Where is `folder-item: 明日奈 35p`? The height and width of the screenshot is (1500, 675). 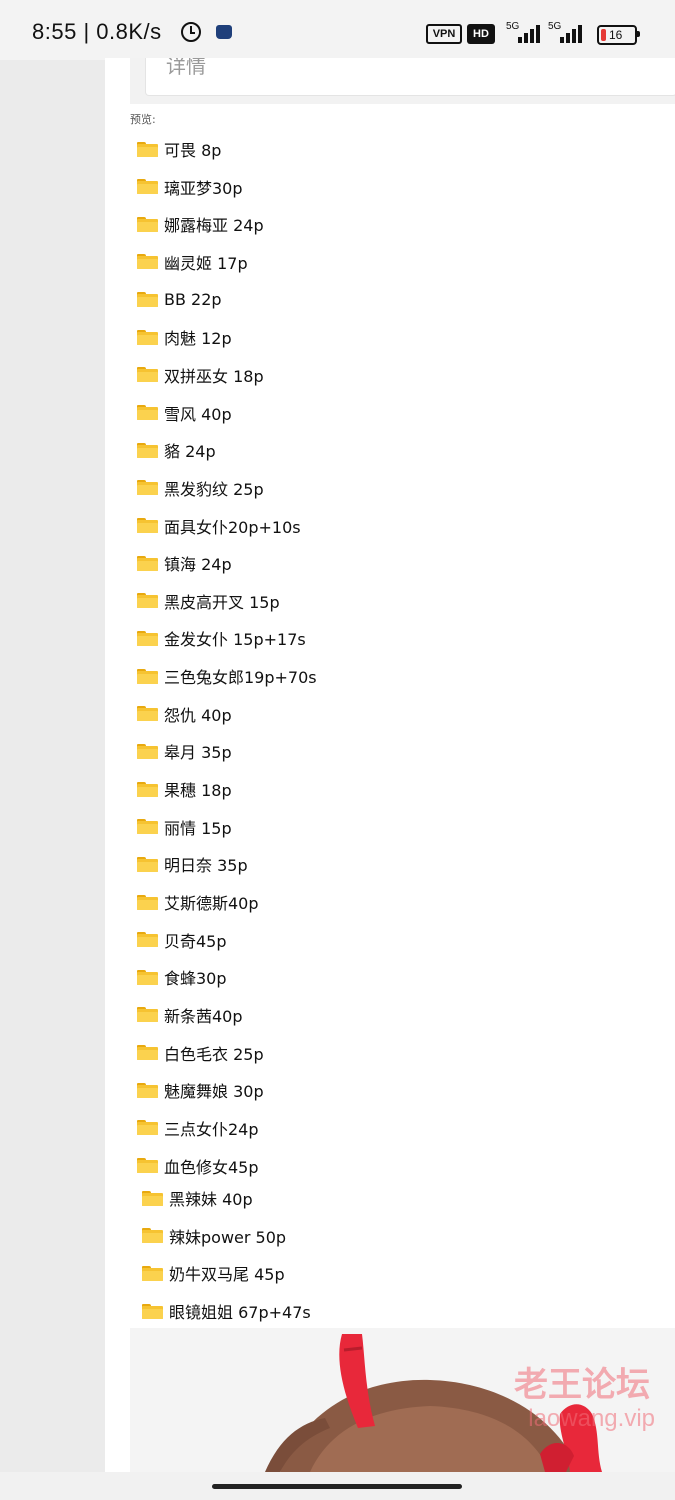 folder-item: 明日奈 35p is located at coordinates (192, 864).